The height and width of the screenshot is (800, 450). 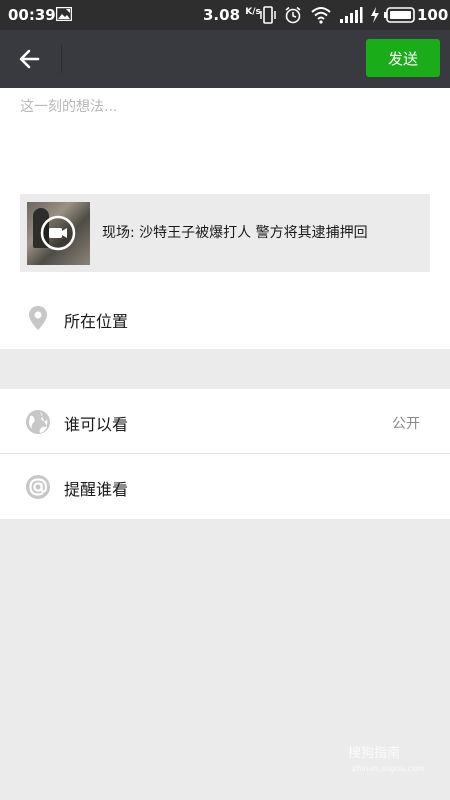 I want to click on vibrate-icon, so click(x=268, y=15).